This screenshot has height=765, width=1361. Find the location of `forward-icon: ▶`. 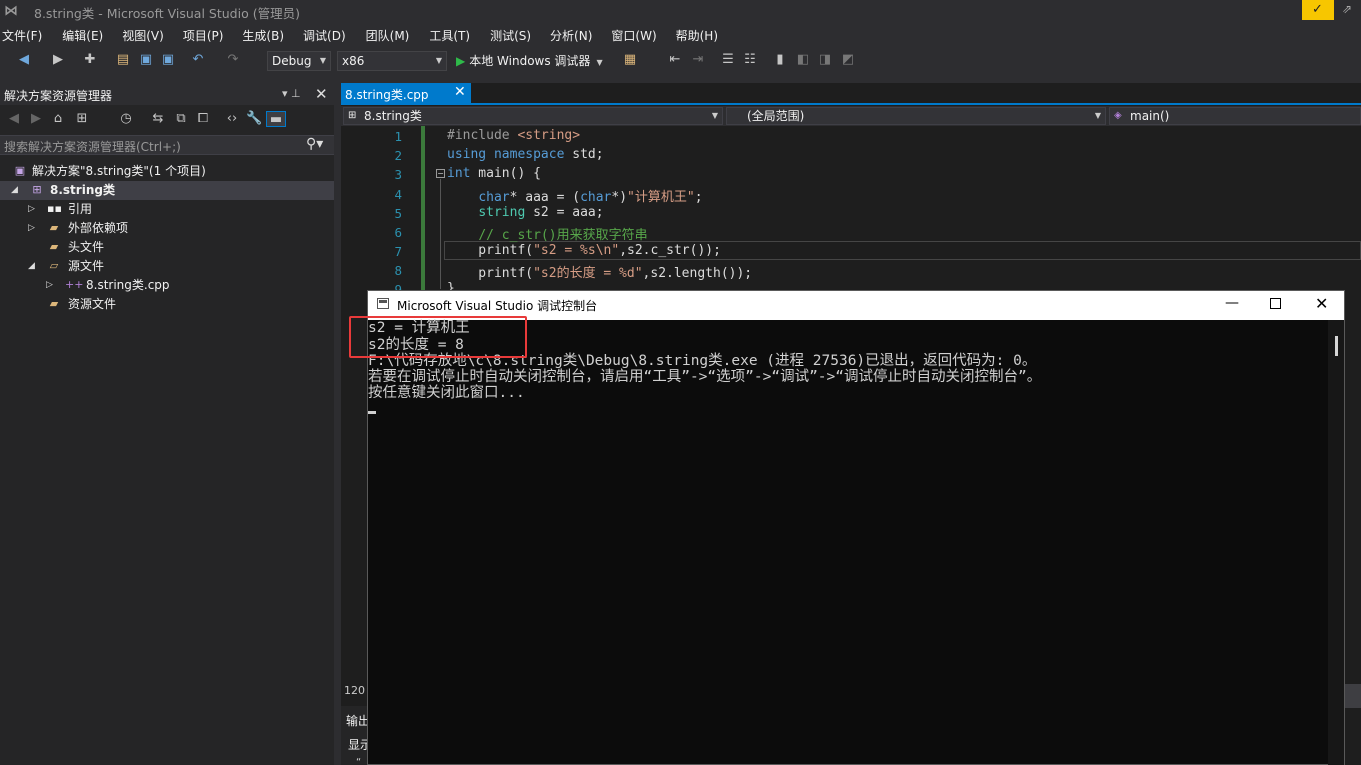

forward-icon: ▶ is located at coordinates (36, 119).